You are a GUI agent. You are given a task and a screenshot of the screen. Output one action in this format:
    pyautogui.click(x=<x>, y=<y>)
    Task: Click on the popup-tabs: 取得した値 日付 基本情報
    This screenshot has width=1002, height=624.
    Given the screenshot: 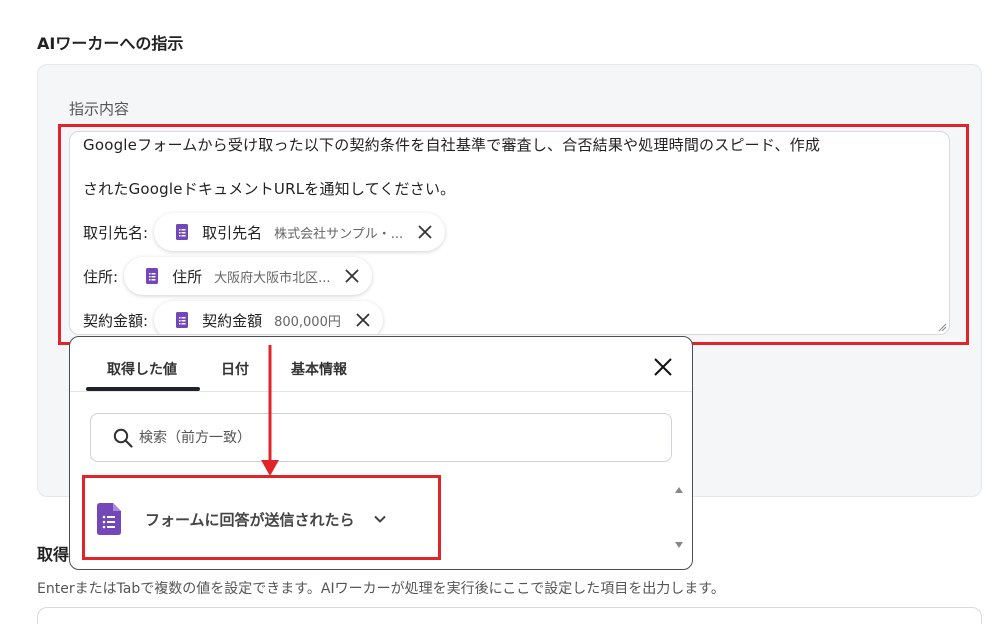 What is the action you would take?
    pyautogui.click(x=381, y=364)
    